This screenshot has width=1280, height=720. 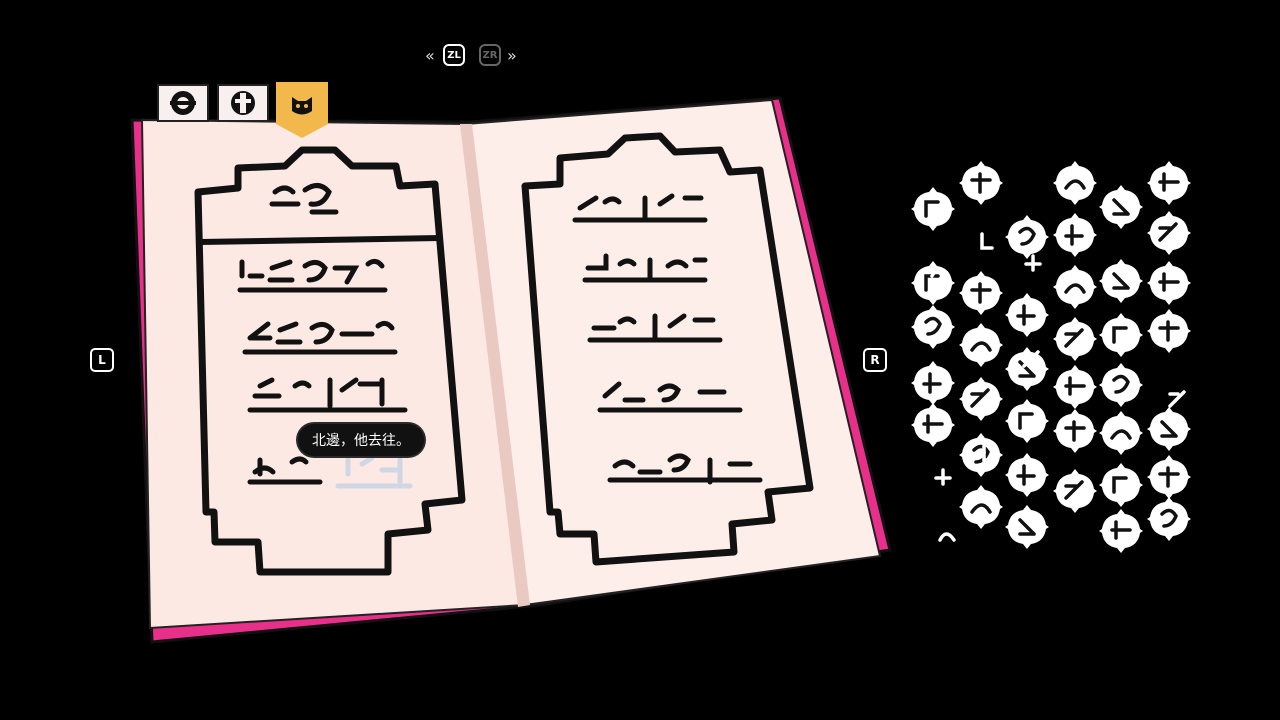 I want to click on cross-emblem-icon, so click(x=243, y=103).